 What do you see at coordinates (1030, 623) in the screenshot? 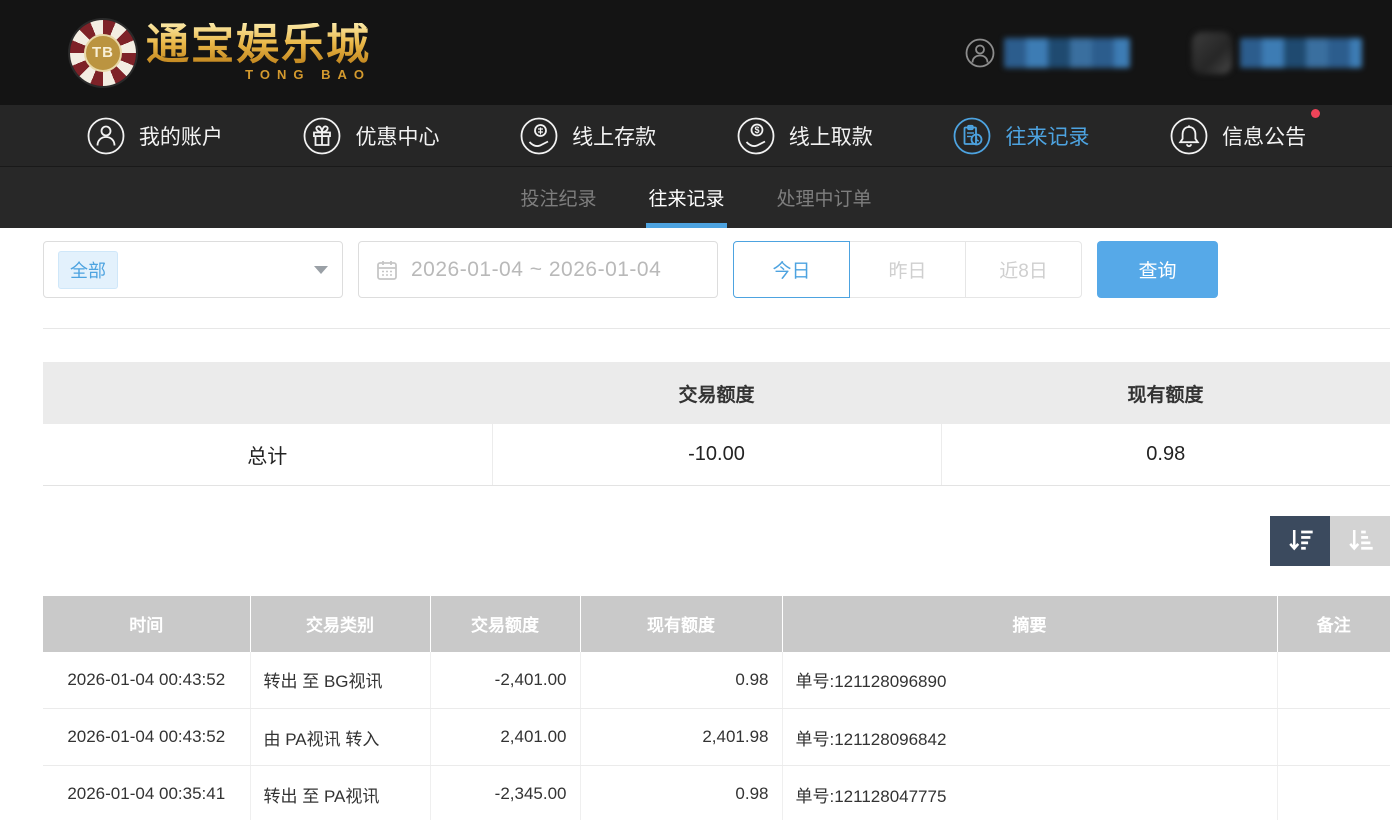
I see `col-summary: 摘要` at bounding box center [1030, 623].